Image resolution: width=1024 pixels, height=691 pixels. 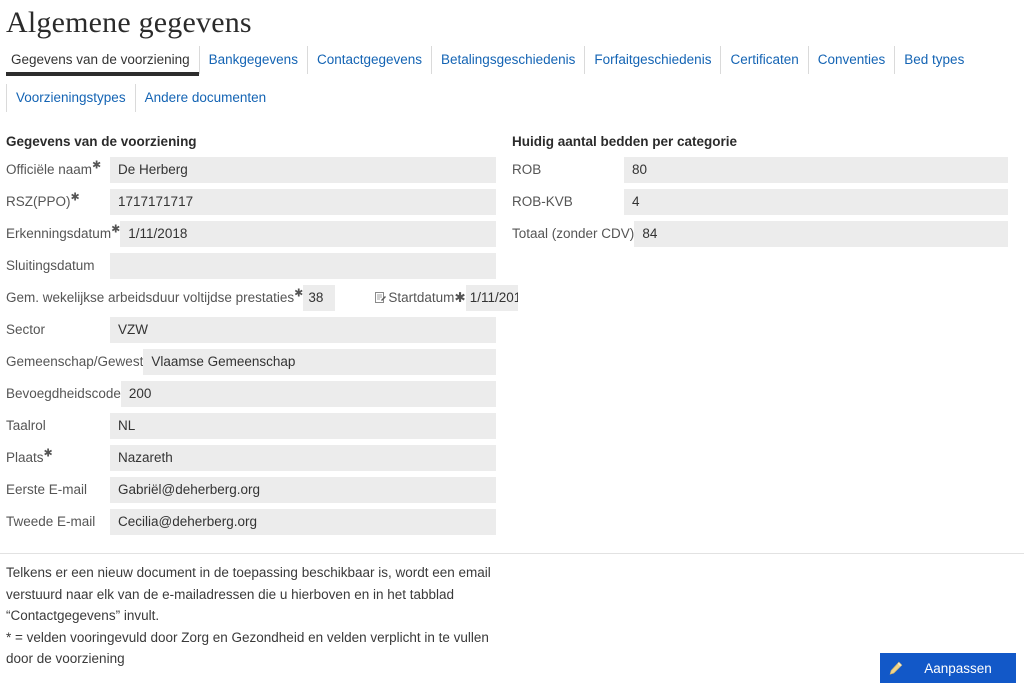 I want to click on action-bar: Aanpassen, so click(x=948, y=668).